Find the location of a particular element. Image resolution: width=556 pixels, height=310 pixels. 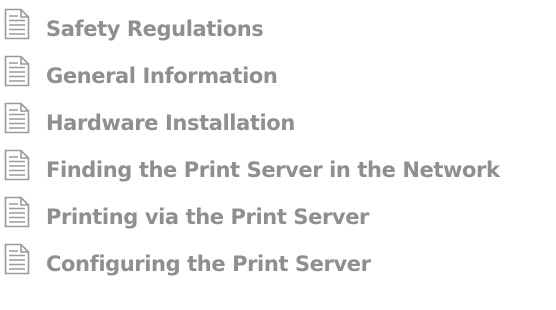

toc-item-label: Configuring the Print Server is located at coordinates (208, 264).